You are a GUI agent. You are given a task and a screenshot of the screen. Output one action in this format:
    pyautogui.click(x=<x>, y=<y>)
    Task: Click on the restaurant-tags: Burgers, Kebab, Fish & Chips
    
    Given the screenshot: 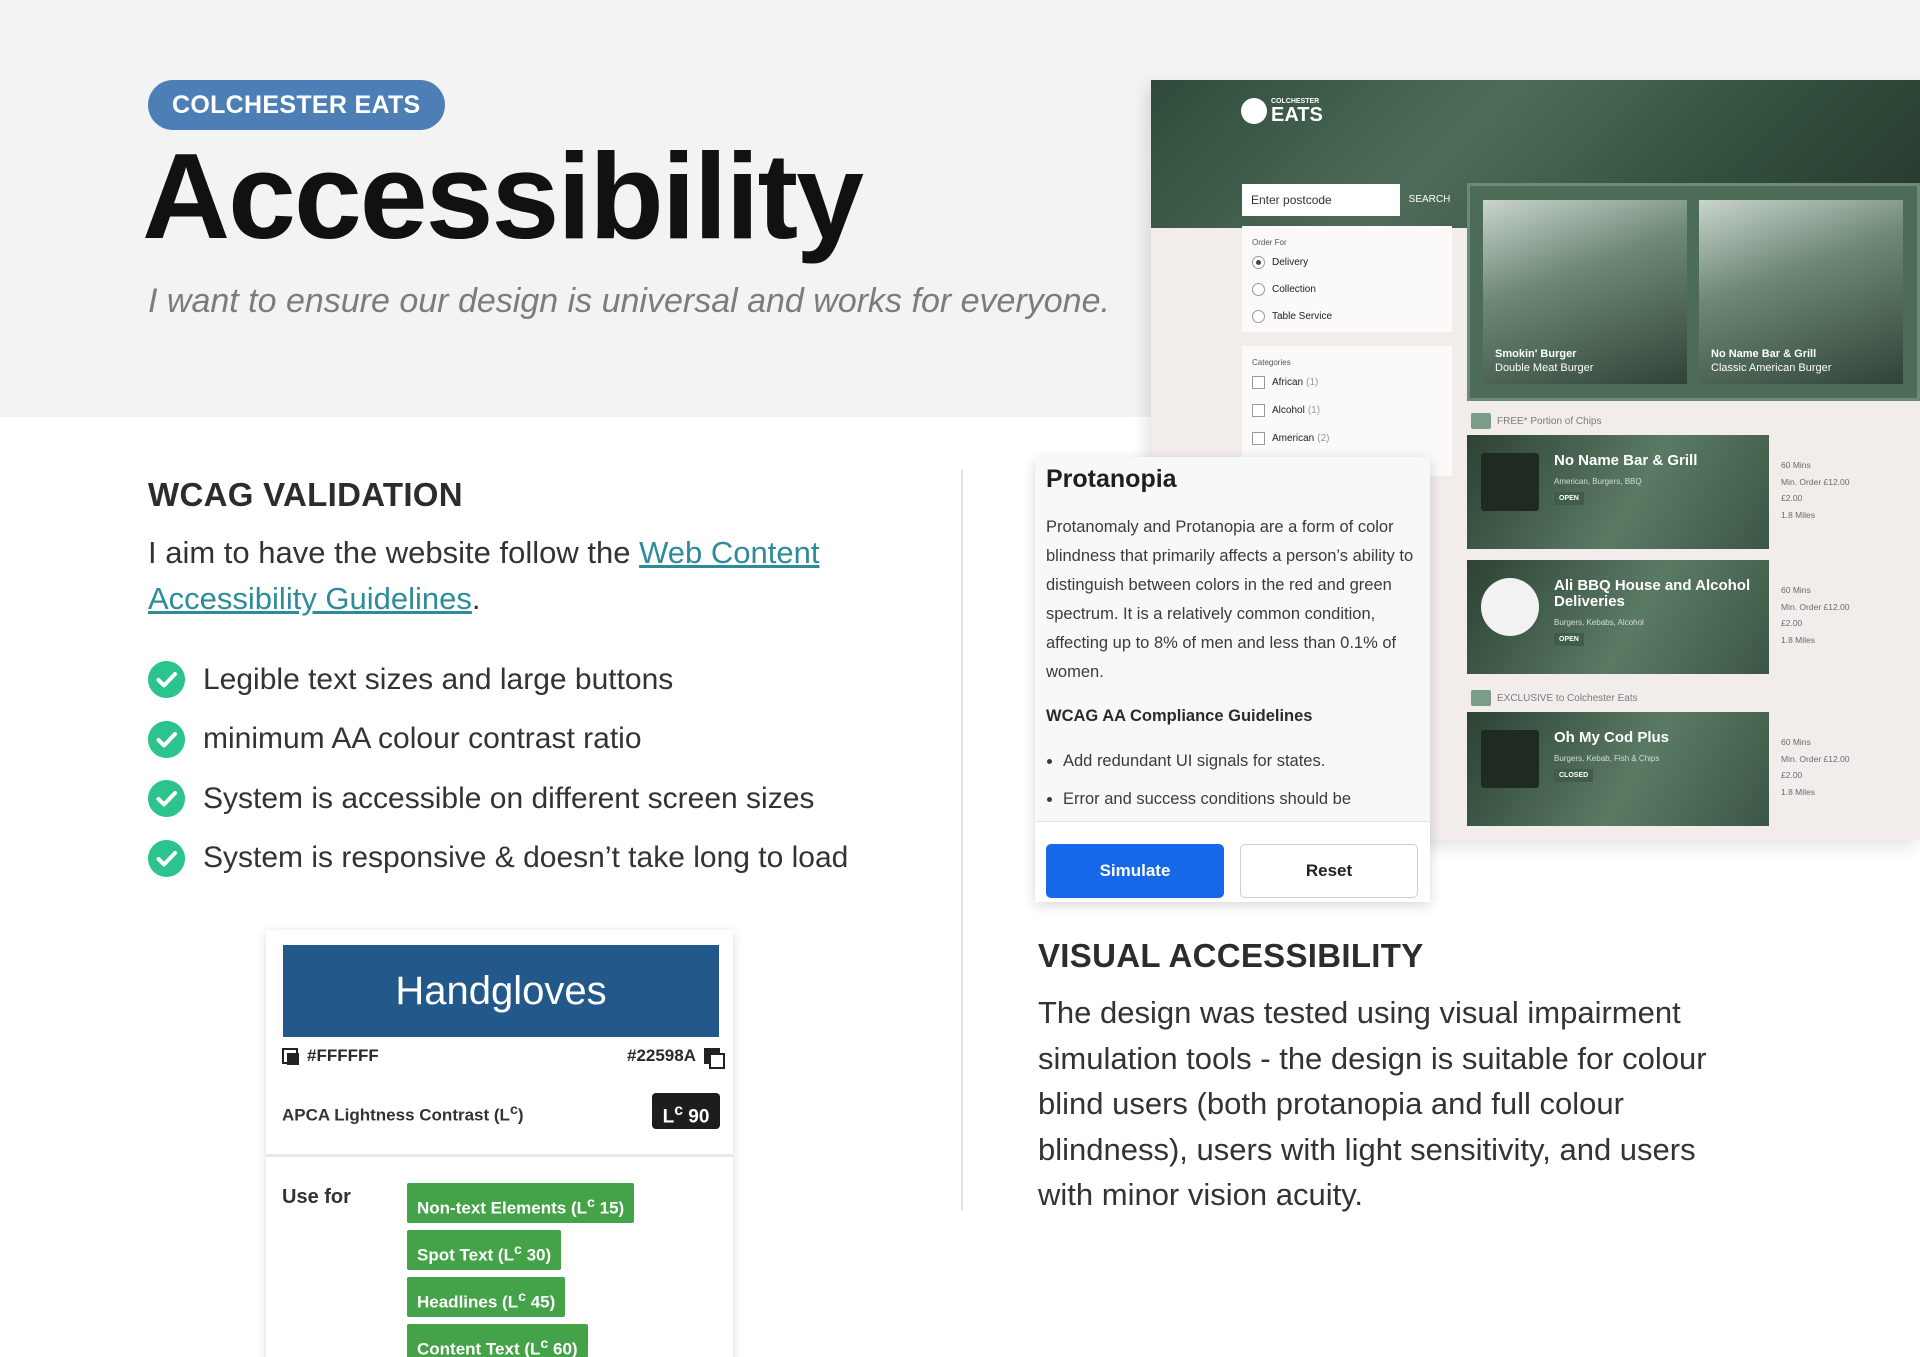 What is the action you would take?
    pyautogui.click(x=1607, y=758)
    